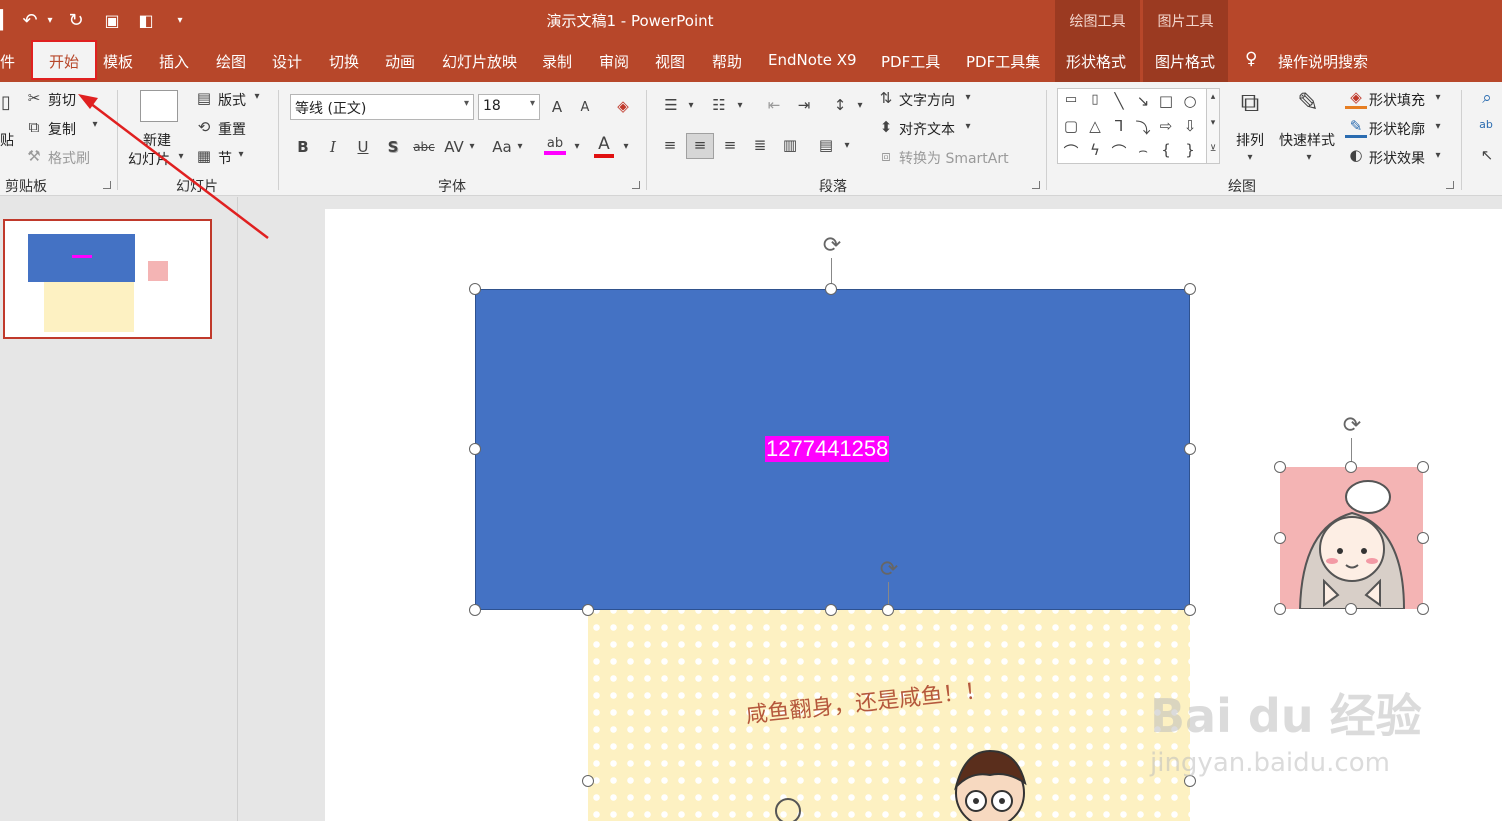 Image resolution: width=1502 pixels, height=821 pixels. Describe the element at coordinates (232, 100) in the screenshot. I see `layout-button: 版式` at that location.